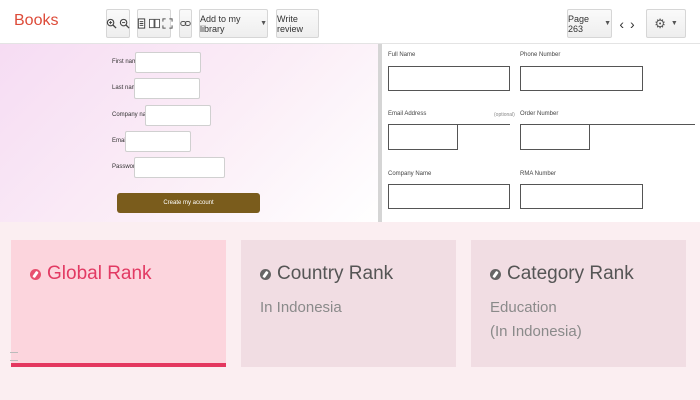 Image resolution: width=700 pixels, height=400 pixels. What do you see at coordinates (539, 114) in the screenshot?
I see `order-number-label: Order Number` at bounding box center [539, 114].